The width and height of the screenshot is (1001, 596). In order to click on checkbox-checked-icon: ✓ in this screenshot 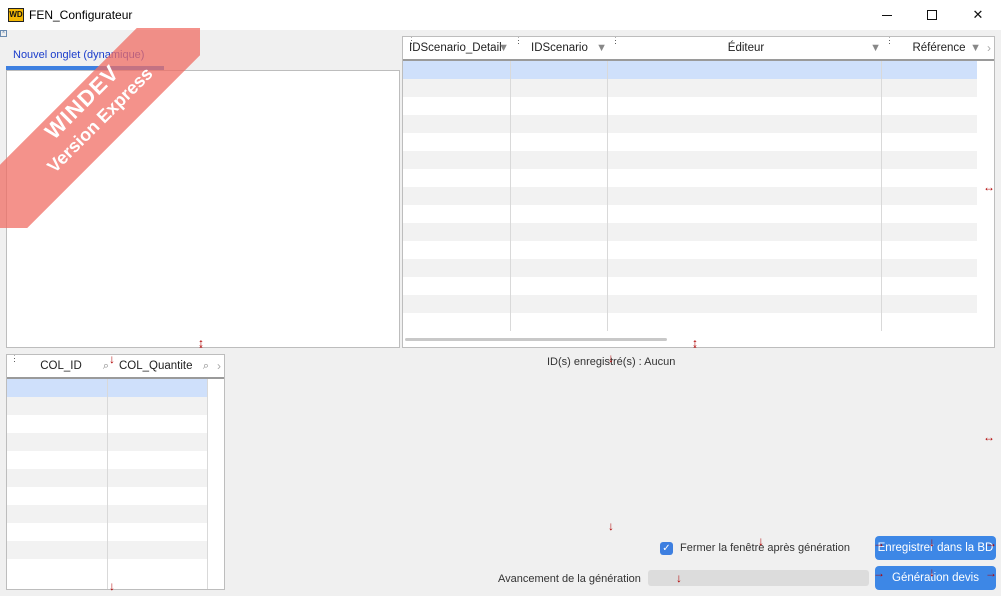, I will do `click(666, 548)`.